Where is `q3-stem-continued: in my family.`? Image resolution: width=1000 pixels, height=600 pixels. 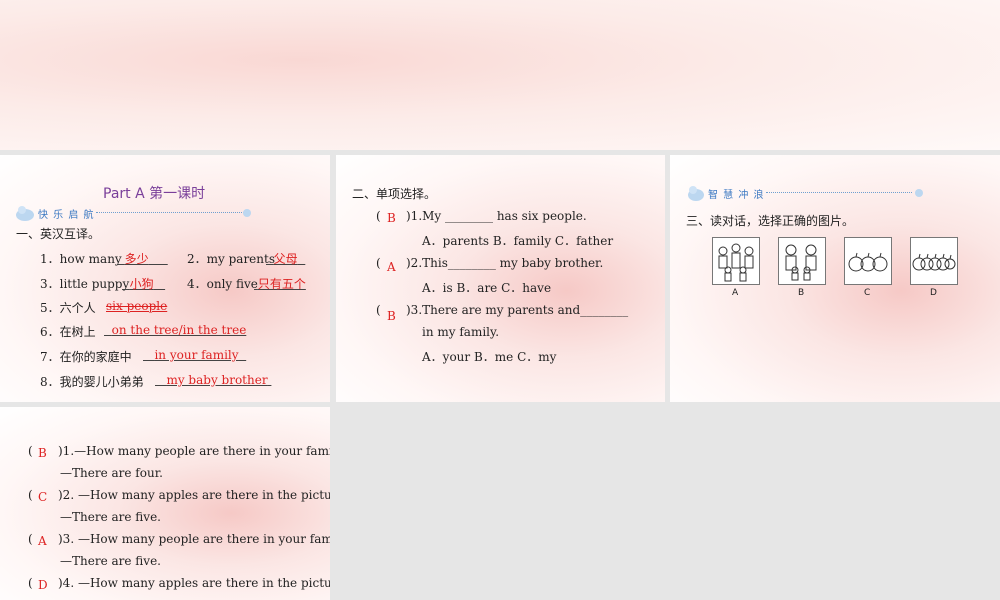 q3-stem-continued: in my family. is located at coordinates (461, 332).